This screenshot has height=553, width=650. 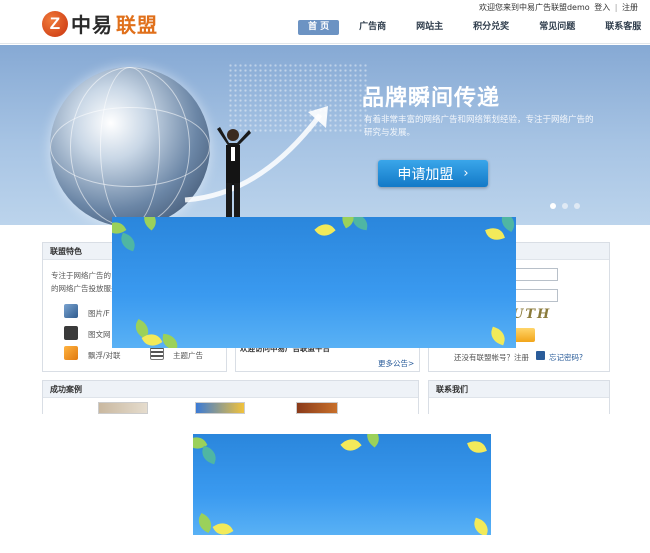 I want to click on nav-home: 首 页, so click(x=319, y=27).